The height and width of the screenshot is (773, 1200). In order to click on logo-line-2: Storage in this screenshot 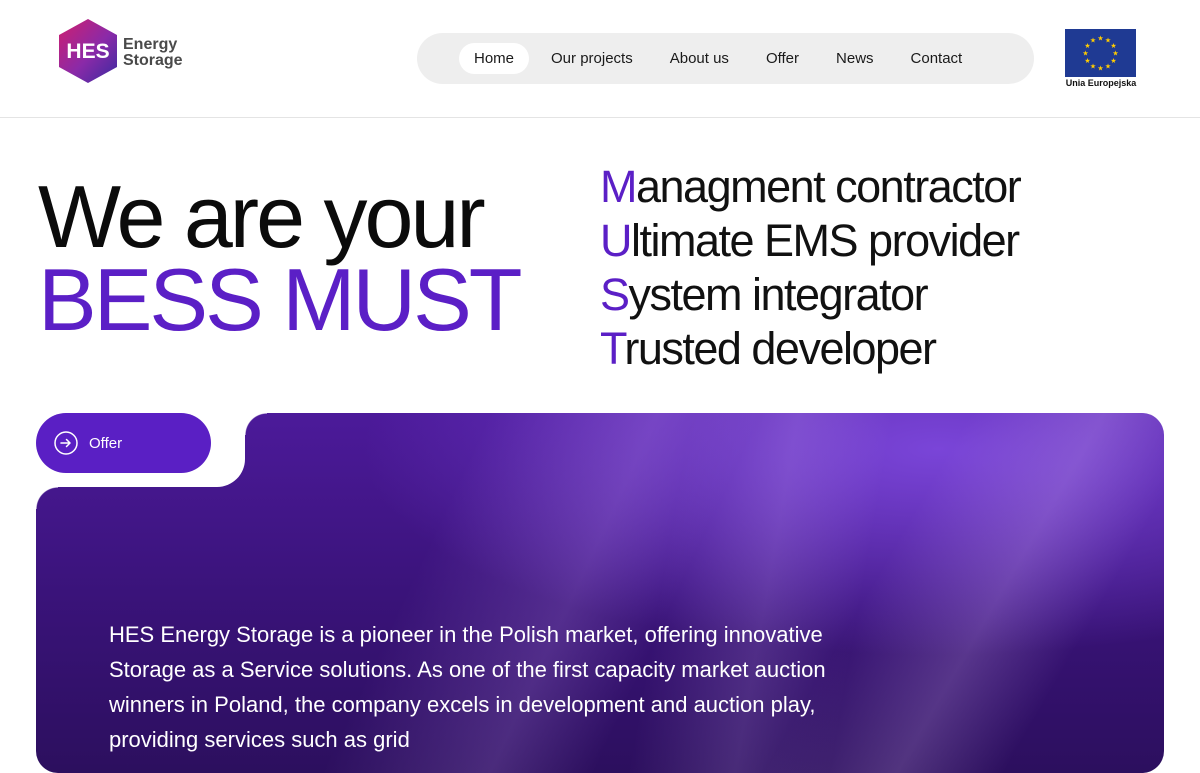, I will do `click(153, 60)`.